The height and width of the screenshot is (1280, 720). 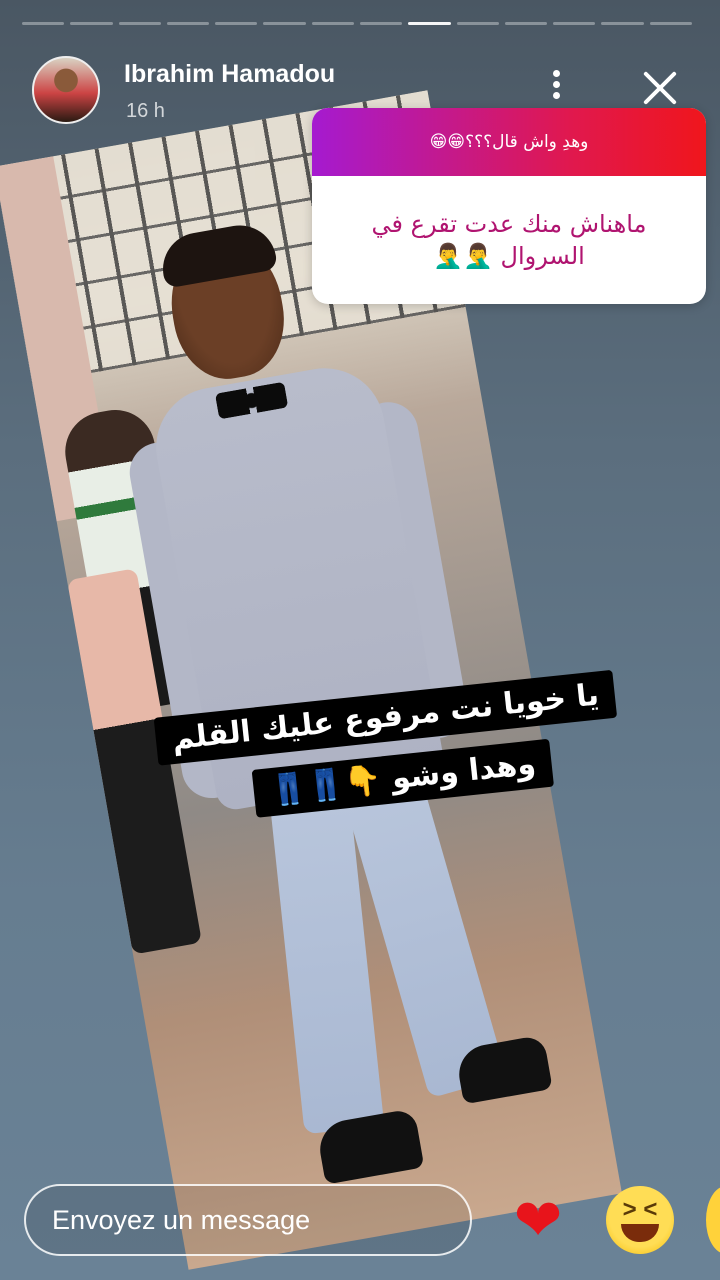 What do you see at coordinates (660, 88) in the screenshot?
I see `close-icon` at bounding box center [660, 88].